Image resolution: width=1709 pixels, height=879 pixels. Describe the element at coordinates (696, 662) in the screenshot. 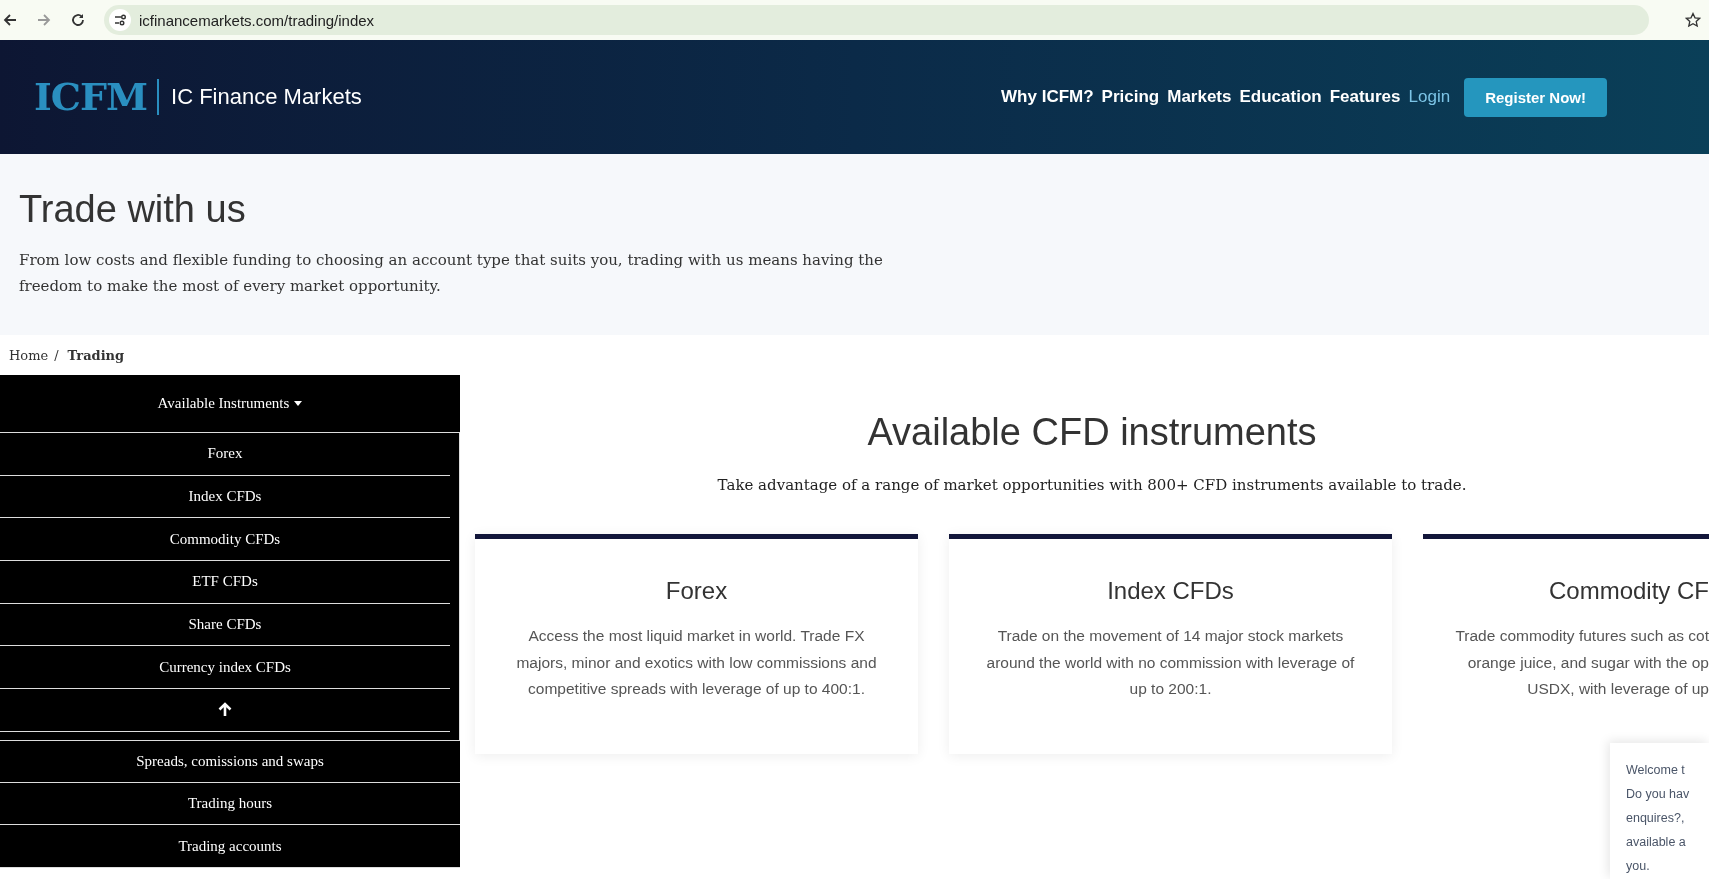

I see `card-description: Access the most liquid market in world. Trade FX majors, minor and exotics with low commissions and competitive spreads with leverage of up to 400:1.` at that location.